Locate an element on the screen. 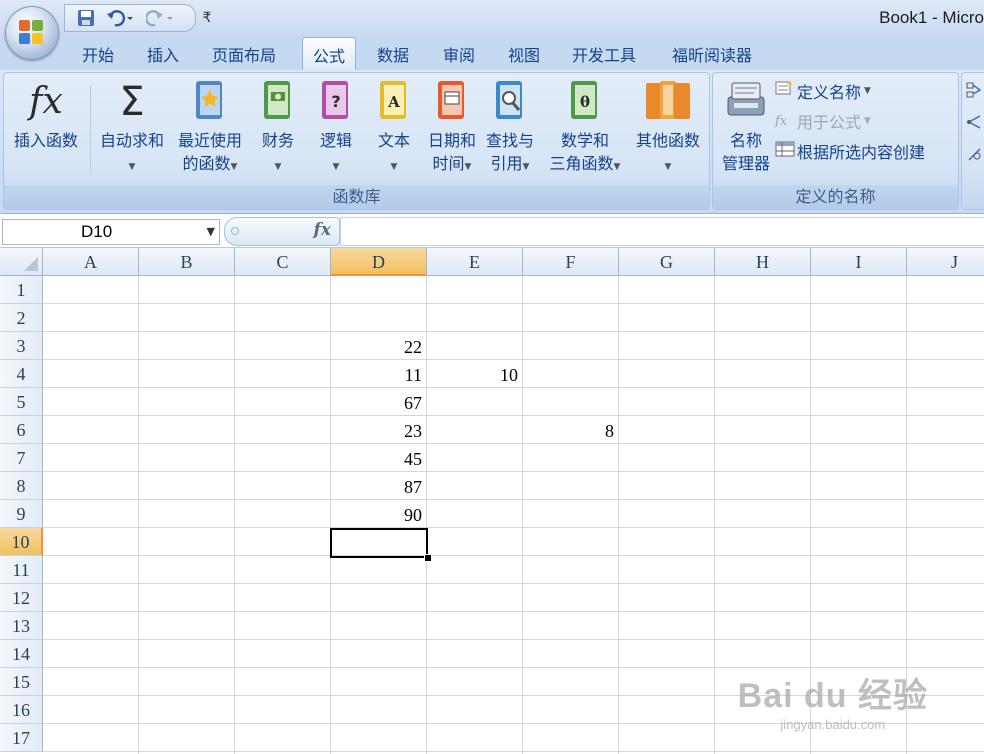 This screenshot has height=754, width=984. row-header-2: 2 is located at coordinates (21, 318).